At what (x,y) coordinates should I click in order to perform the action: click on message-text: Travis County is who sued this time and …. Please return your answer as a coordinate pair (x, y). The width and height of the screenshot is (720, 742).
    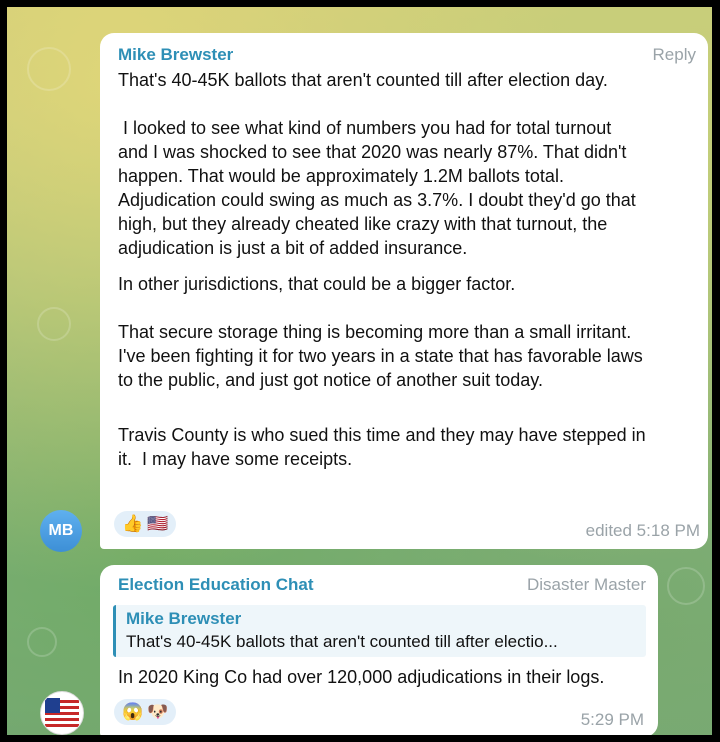
    Looking at the image, I should click on (382, 447).